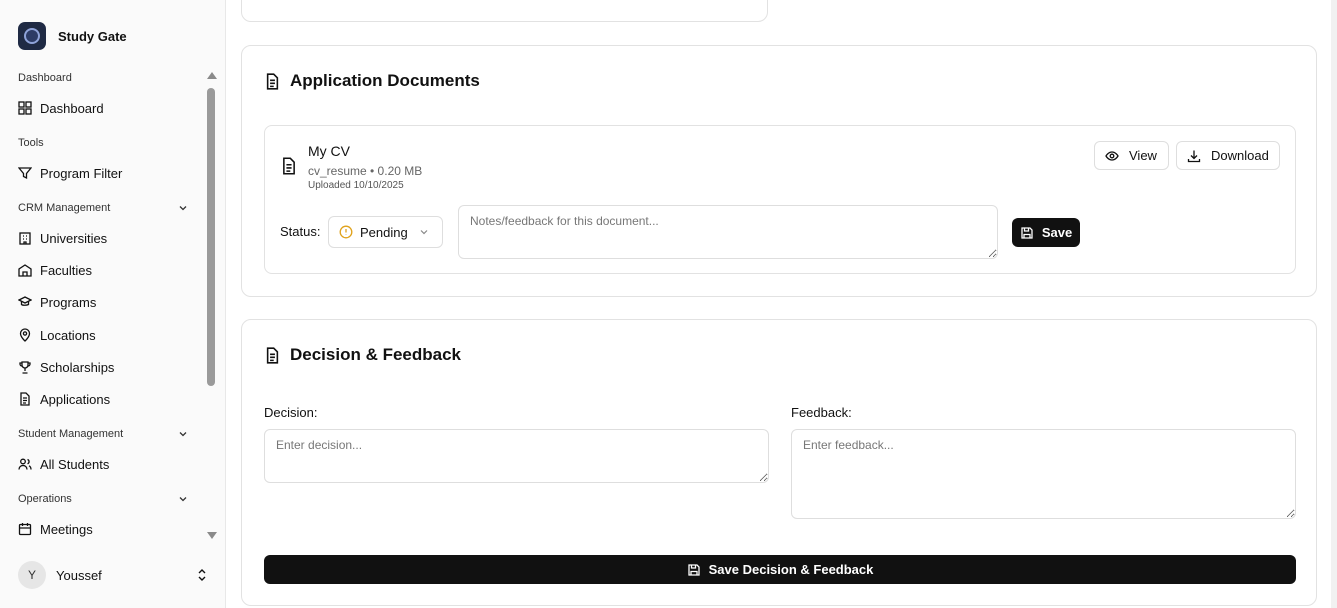  Describe the element at coordinates (25, 335) in the screenshot. I see `map-pin-icon` at that location.